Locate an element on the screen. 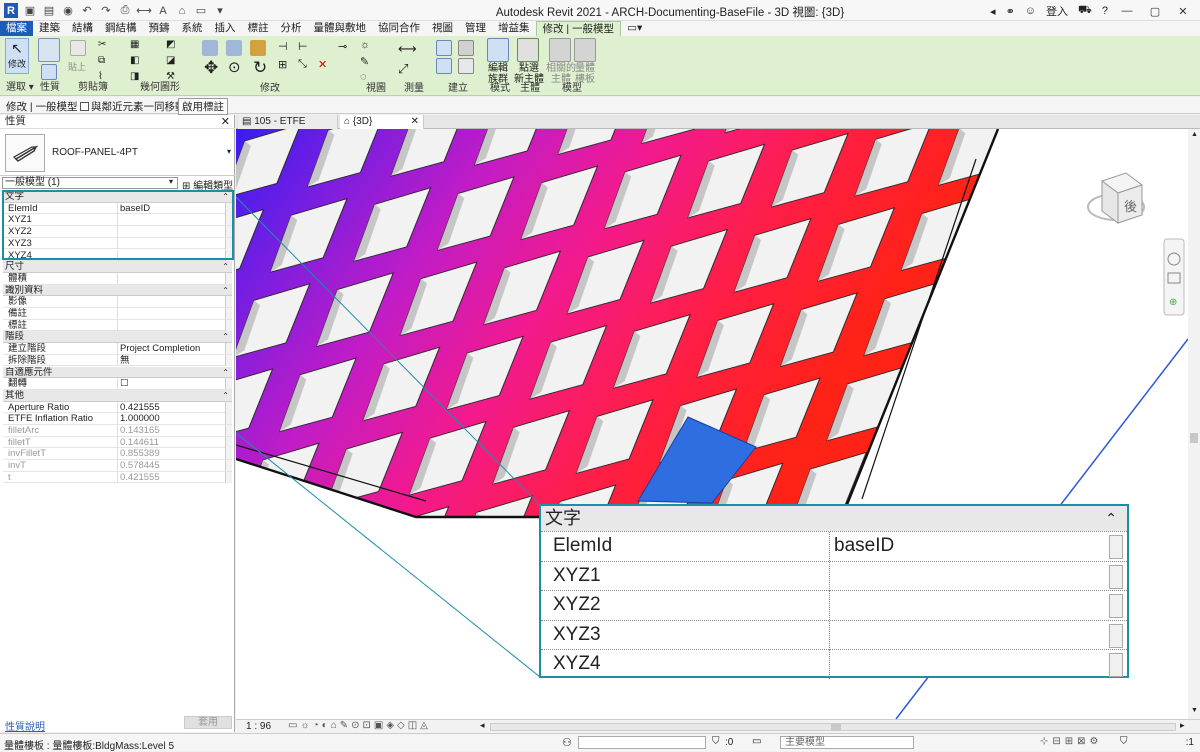 The height and width of the screenshot is (752, 1200). property-group-header: 階段 ⌃ is located at coordinates (117, 337).